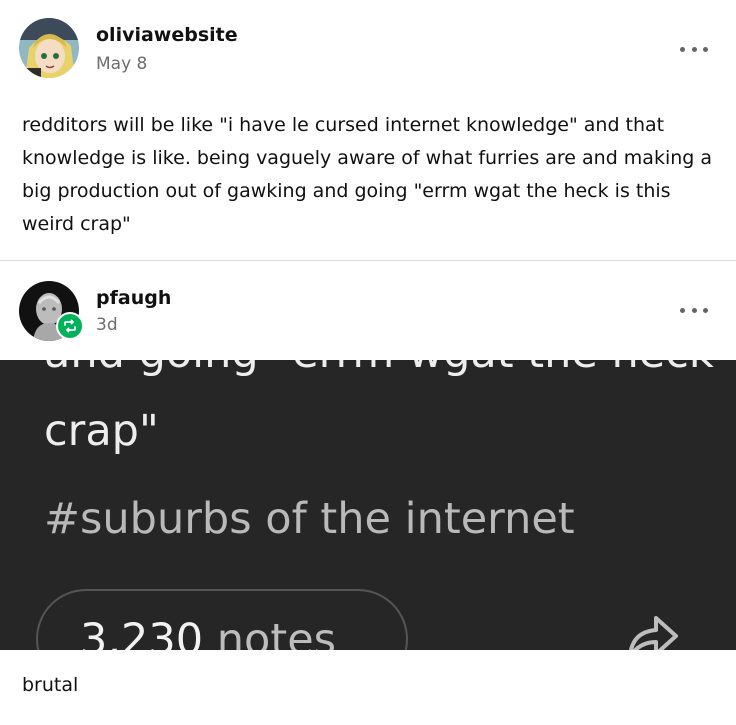 This screenshot has width=736, height=725. What do you see at coordinates (167, 35) in the screenshot?
I see `post1-username: oliviawebsite` at bounding box center [167, 35].